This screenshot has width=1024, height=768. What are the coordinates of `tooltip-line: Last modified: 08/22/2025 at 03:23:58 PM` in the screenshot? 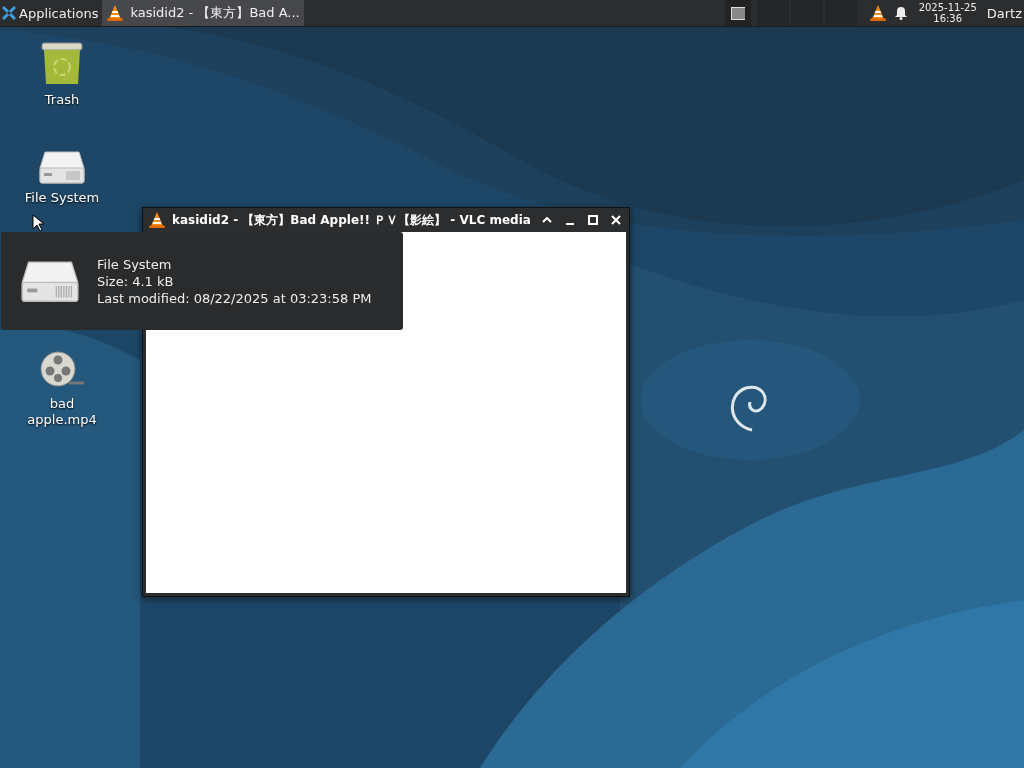 It's located at (234, 298).